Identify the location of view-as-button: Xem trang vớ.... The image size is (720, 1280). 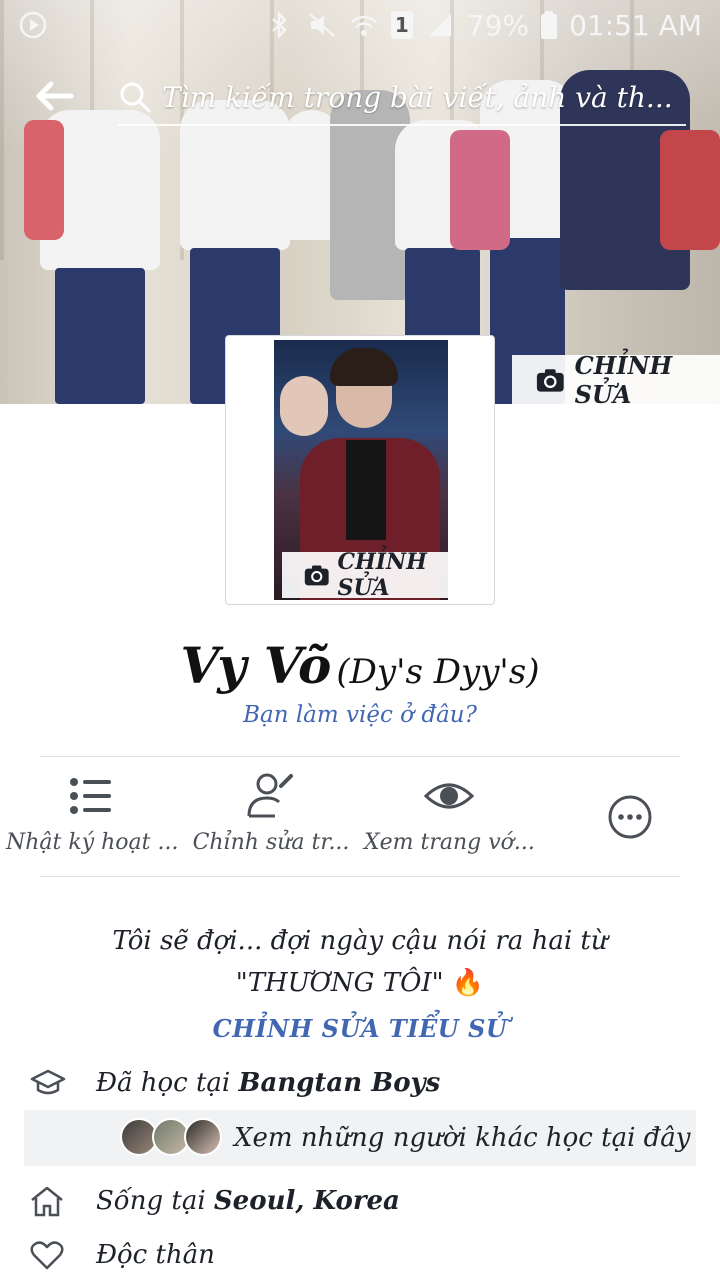
(449, 820).